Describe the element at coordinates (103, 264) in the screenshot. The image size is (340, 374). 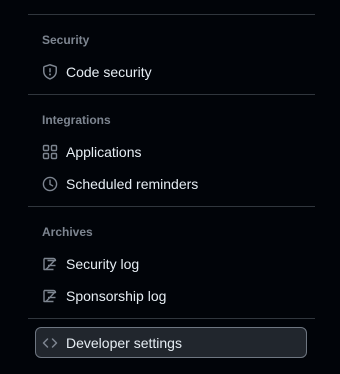
I see `sidebar-item-label: Security log` at that location.